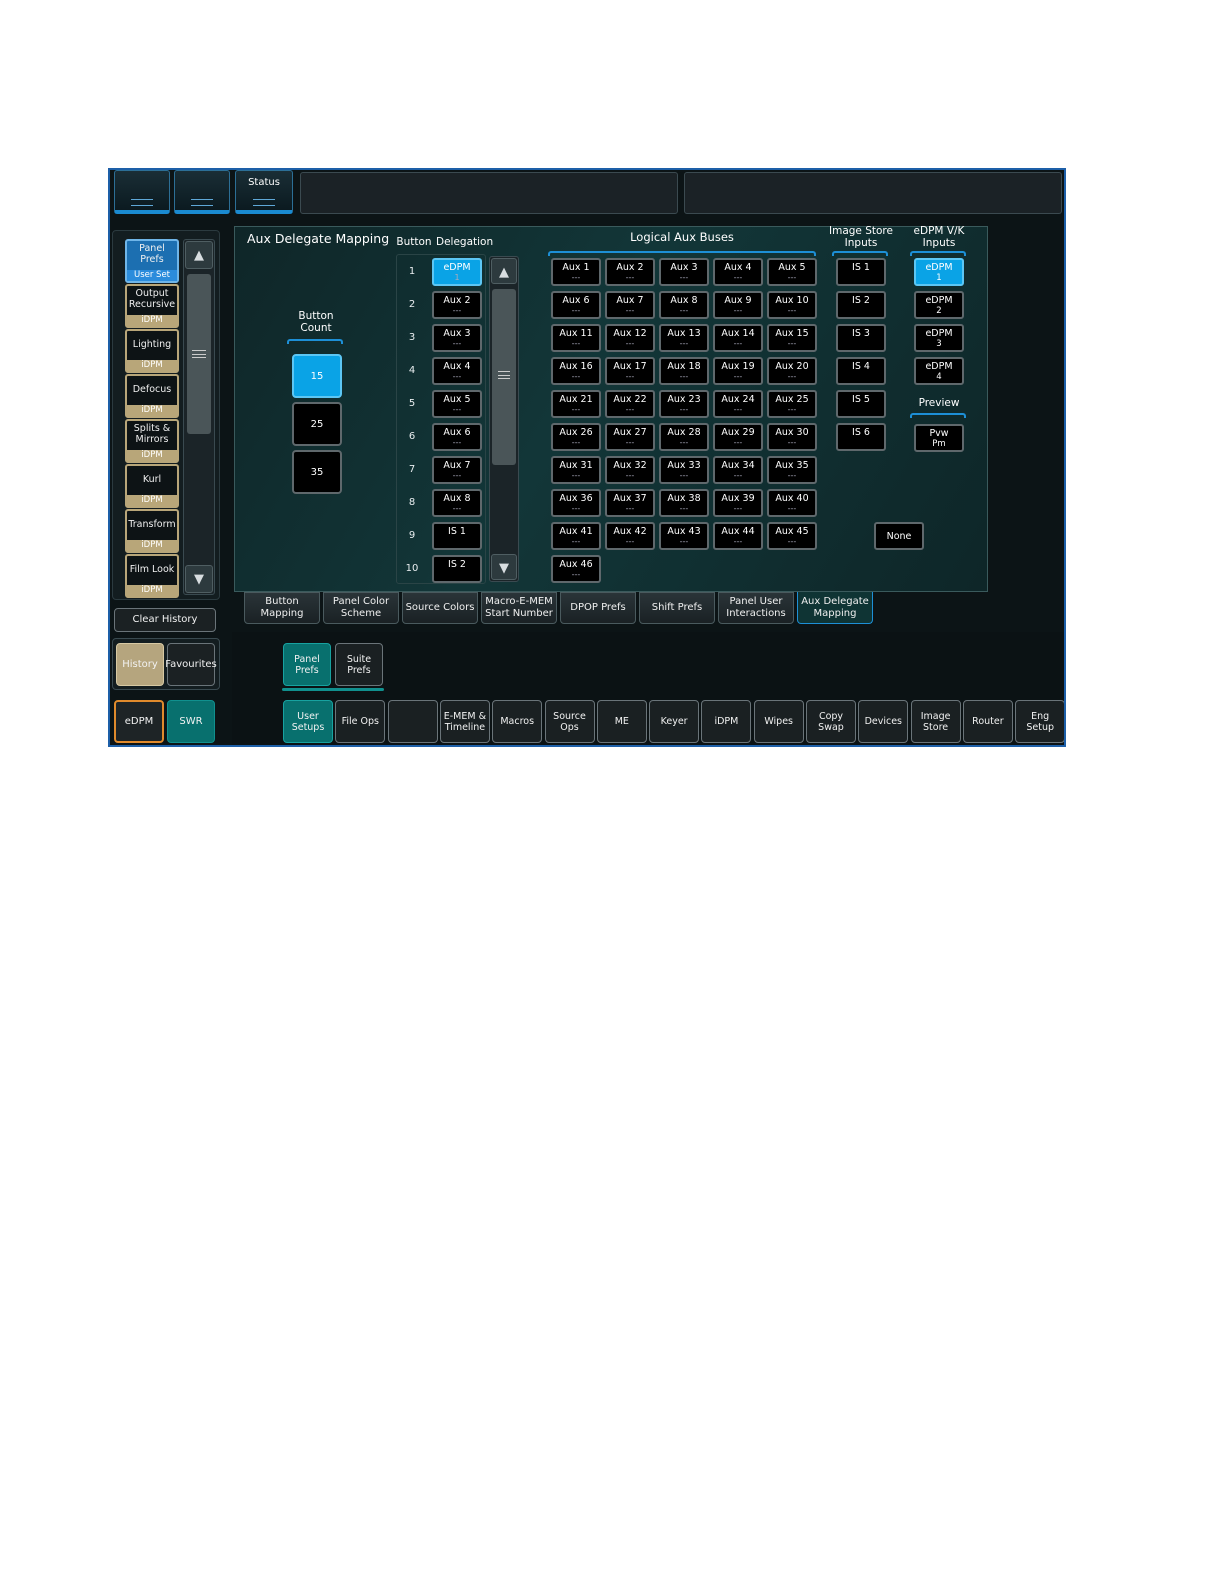  I want to click on edpm-button: eDPM, so click(139, 721).